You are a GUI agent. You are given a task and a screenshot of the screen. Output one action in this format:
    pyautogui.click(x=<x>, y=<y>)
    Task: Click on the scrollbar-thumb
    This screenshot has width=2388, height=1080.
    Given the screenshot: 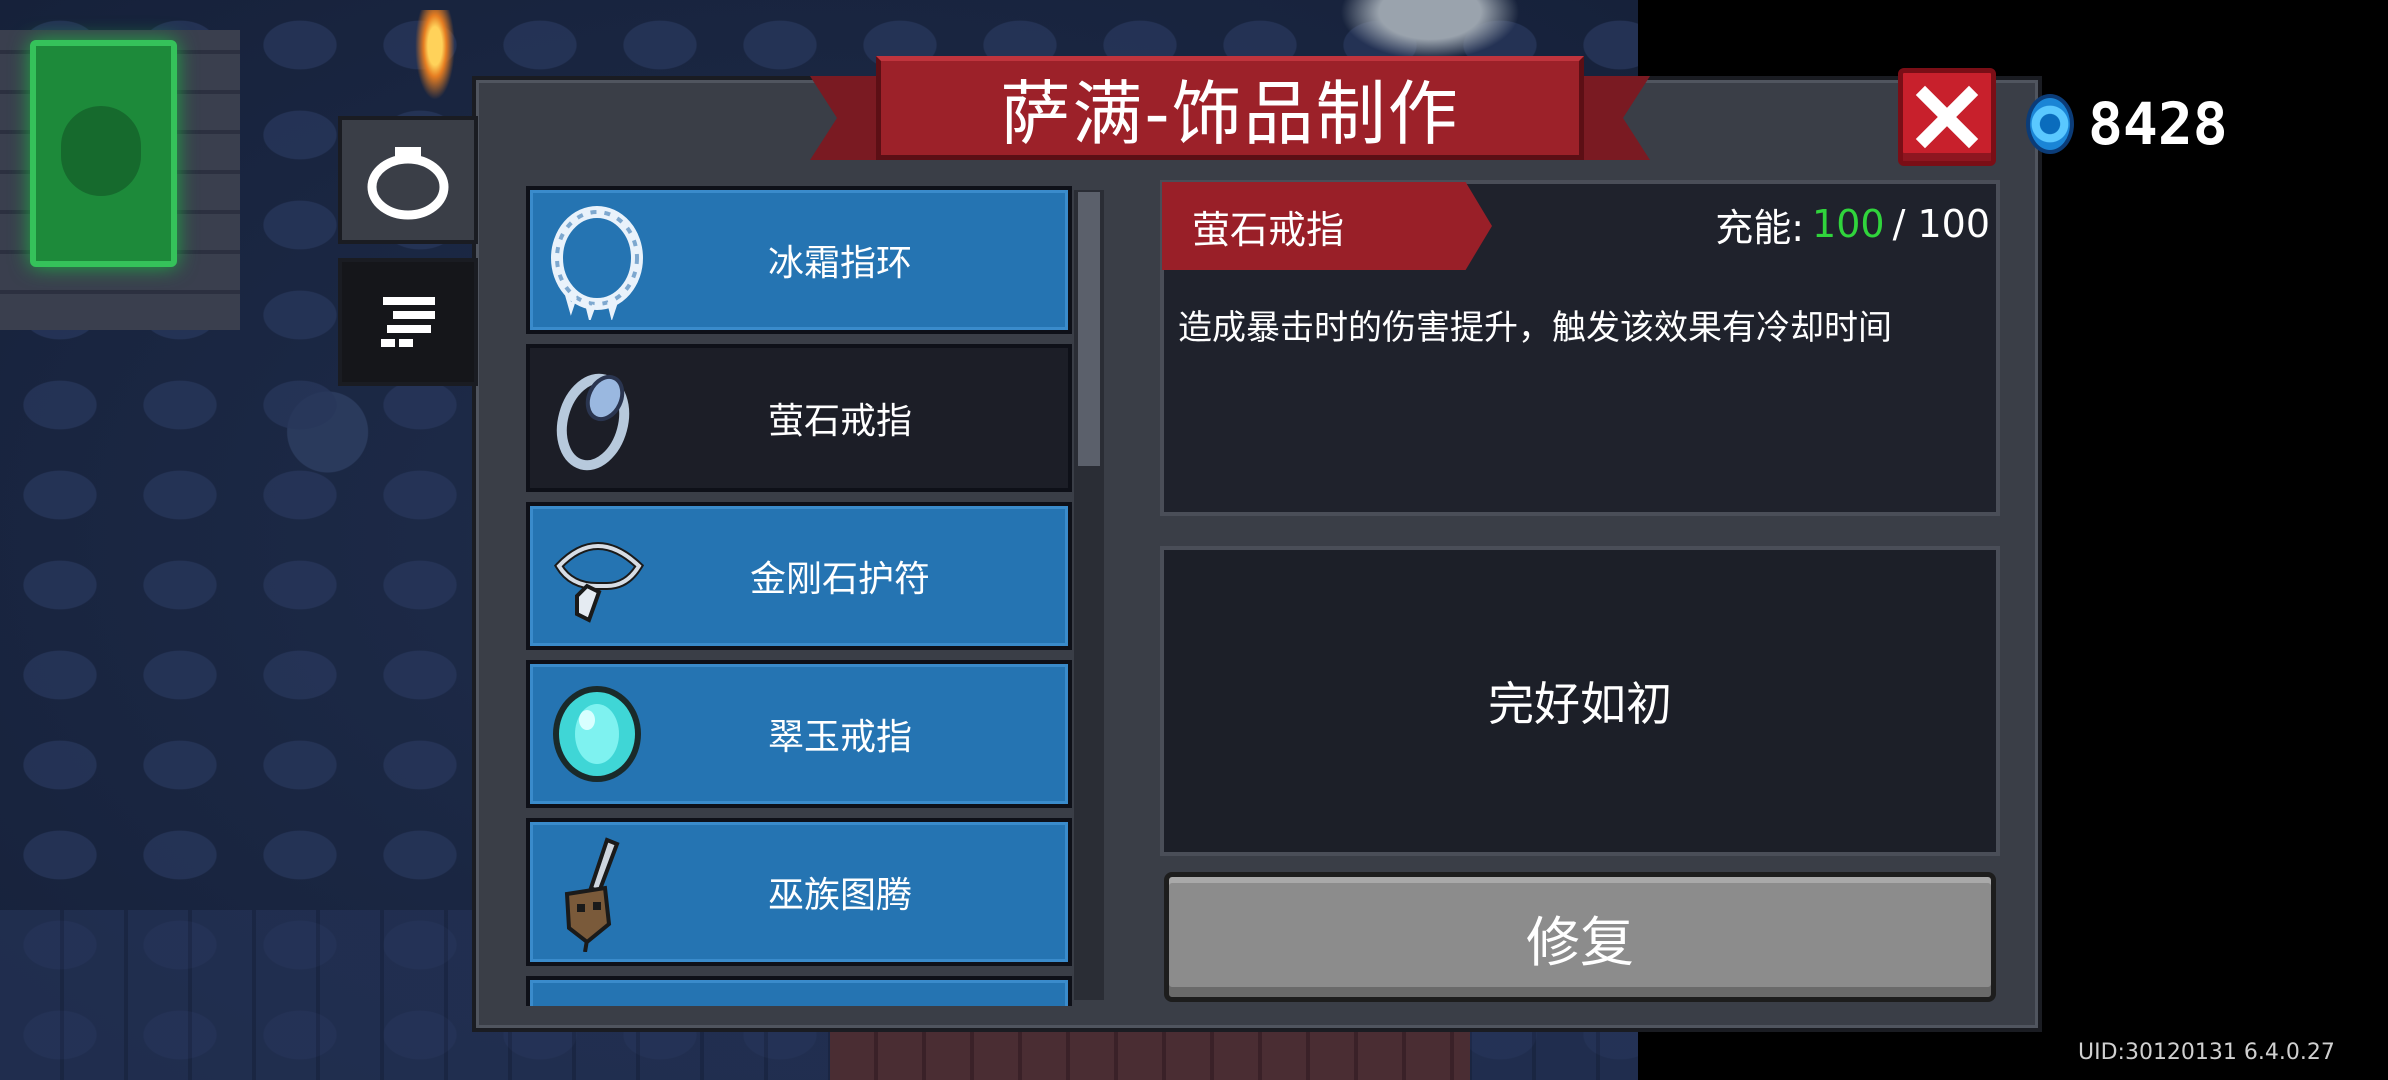 What is the action you would take?
    pyautogui.click(x=1089, y=329)
    